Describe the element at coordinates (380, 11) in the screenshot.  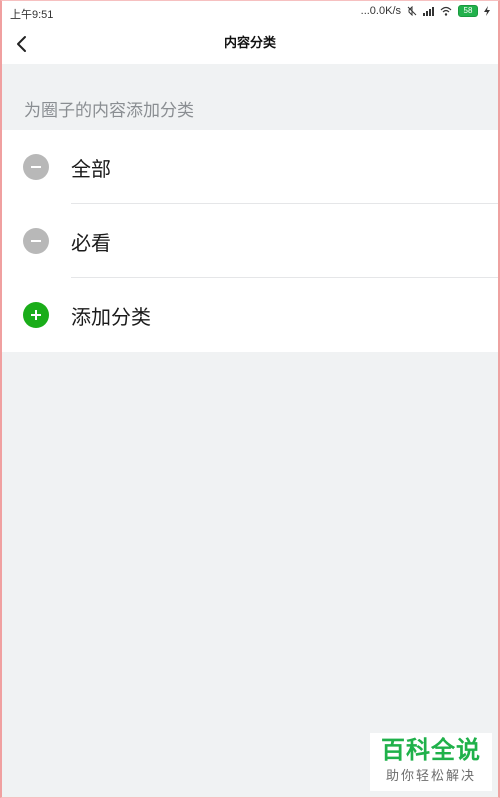
I see `network-speed: ...0.0K/s` at that location.